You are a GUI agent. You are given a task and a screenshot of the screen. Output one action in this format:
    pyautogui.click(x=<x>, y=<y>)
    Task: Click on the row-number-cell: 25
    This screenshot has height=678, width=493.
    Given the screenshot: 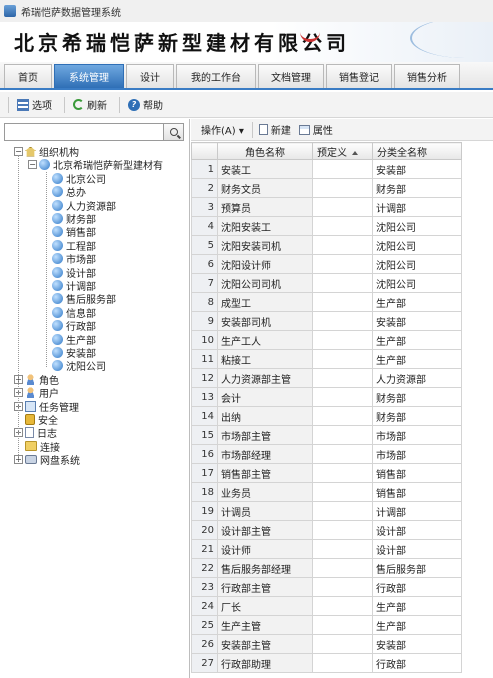 What is the action you would take?
    pyautogui.click(x=204, y=625)
    